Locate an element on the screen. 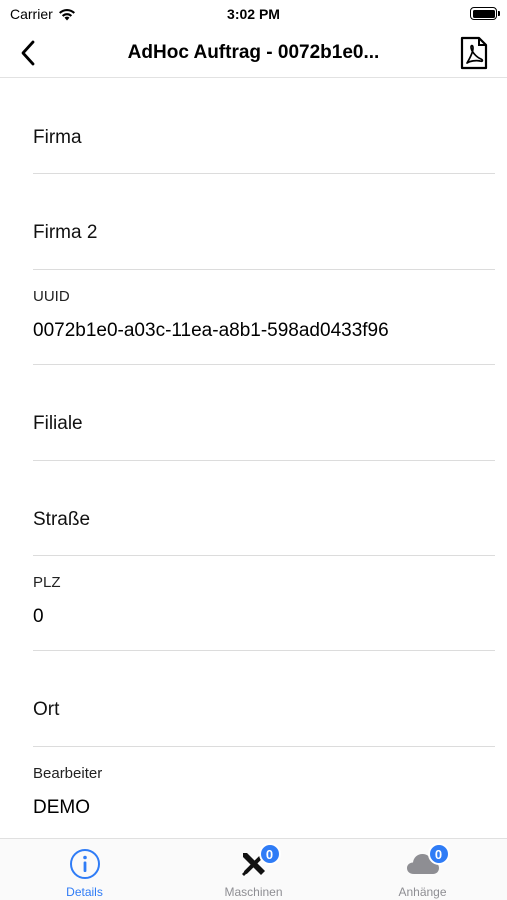 Image resolution: width=507 pixels, height=900 pixels. plz-field: PLZ 0 is located at coordinates (264, 604).